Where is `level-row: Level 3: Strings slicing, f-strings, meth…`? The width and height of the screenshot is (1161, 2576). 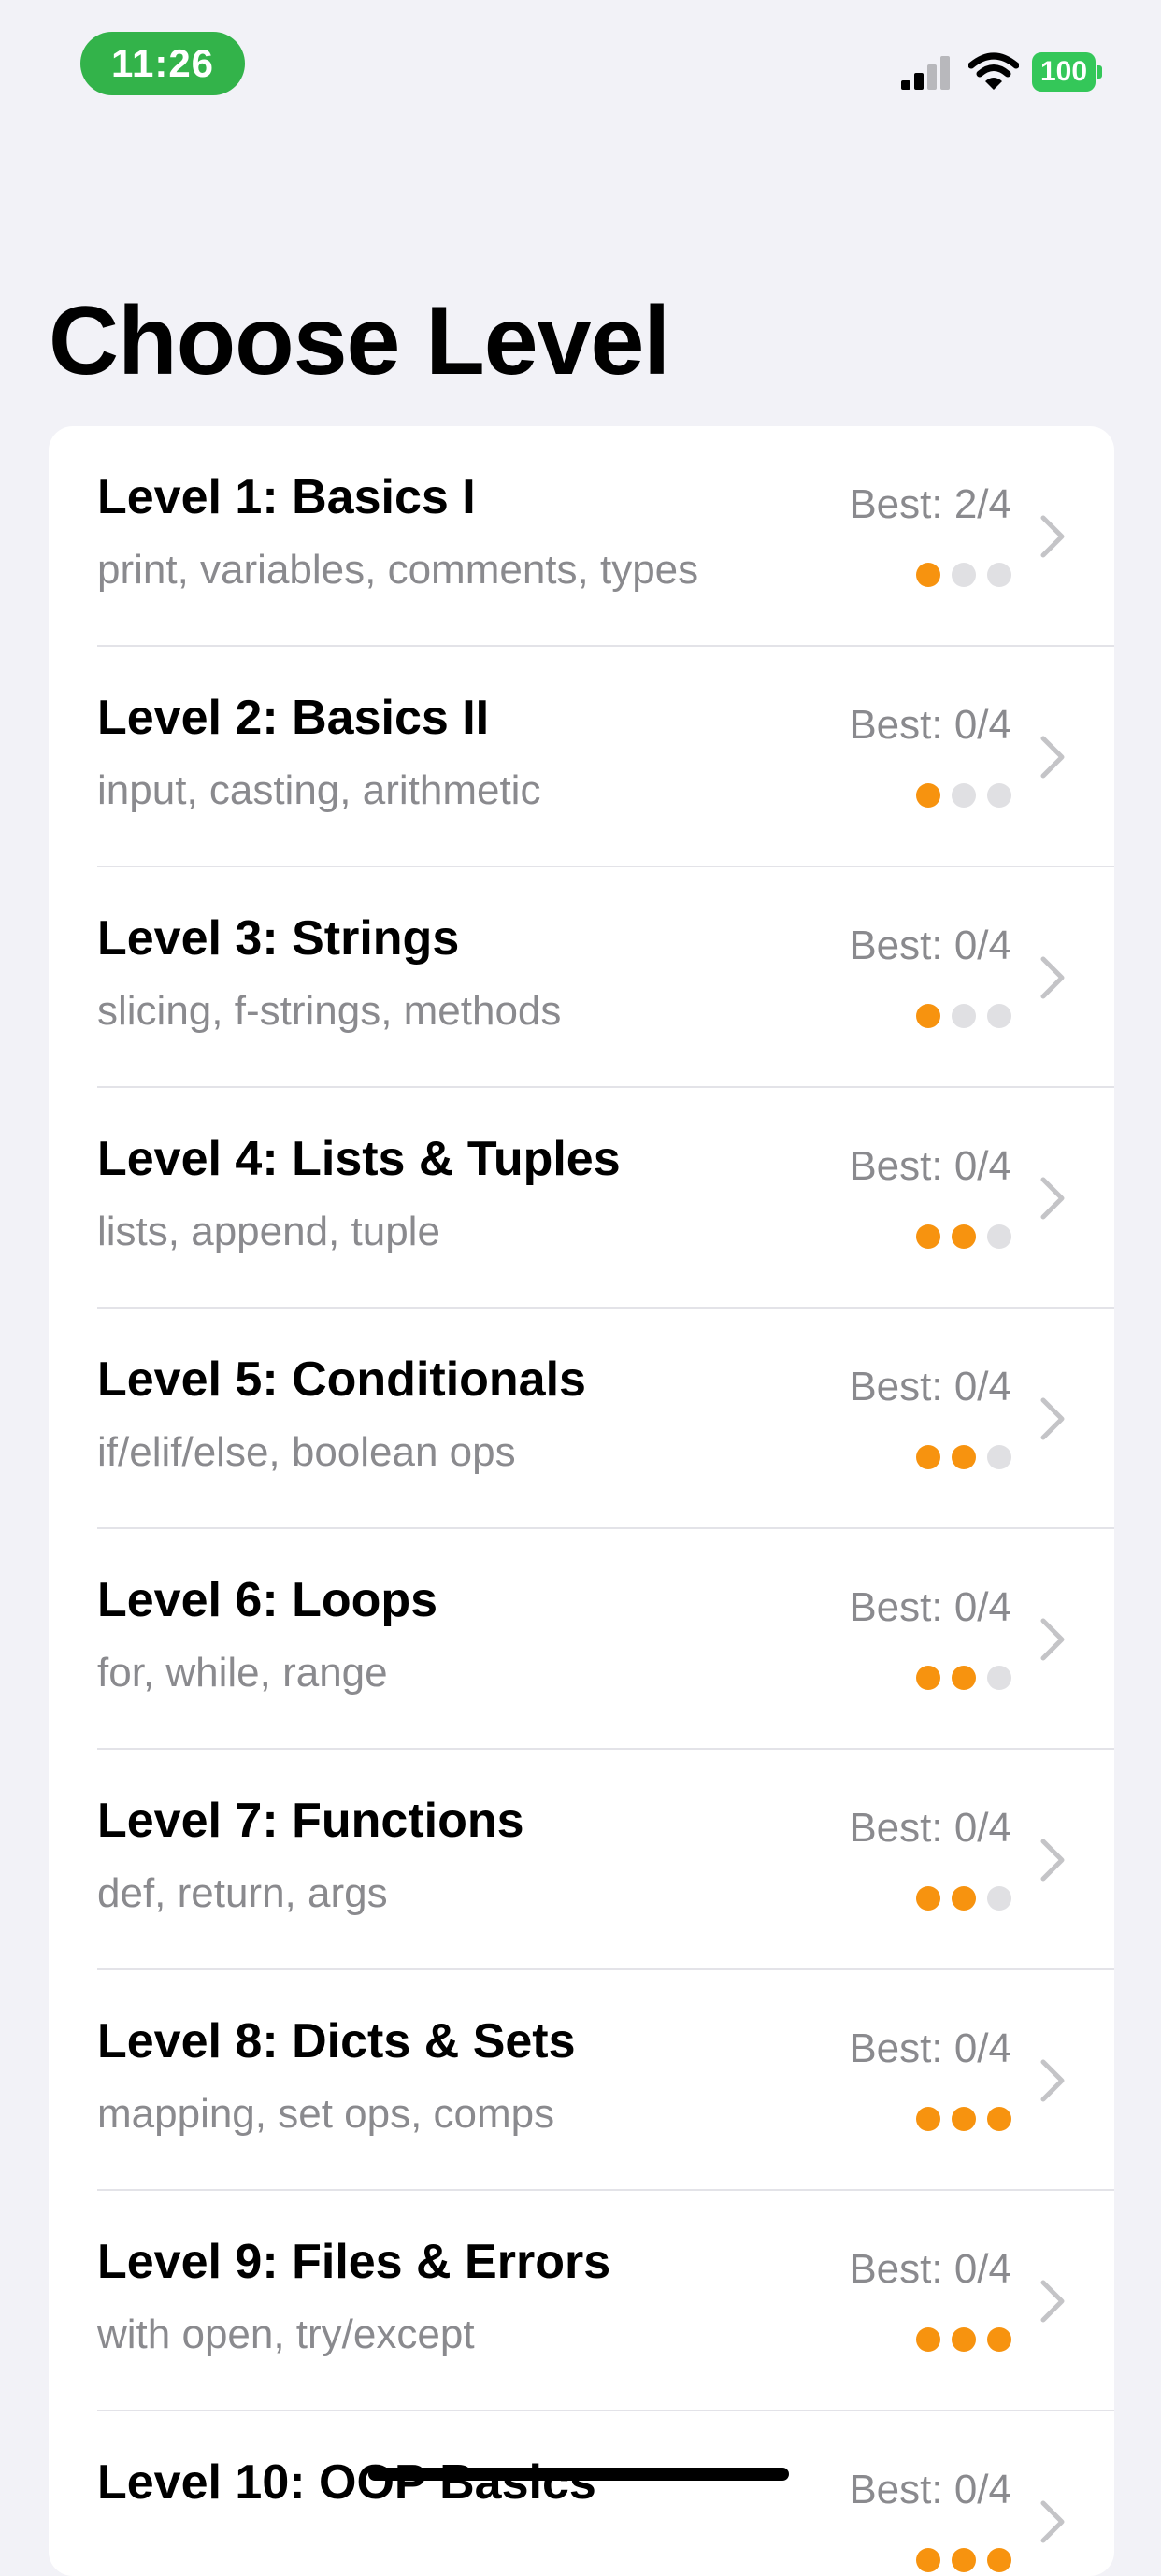 level-row: Level 3: Strings slicing, f-strings, meth… is located at coordinates (581, 977).